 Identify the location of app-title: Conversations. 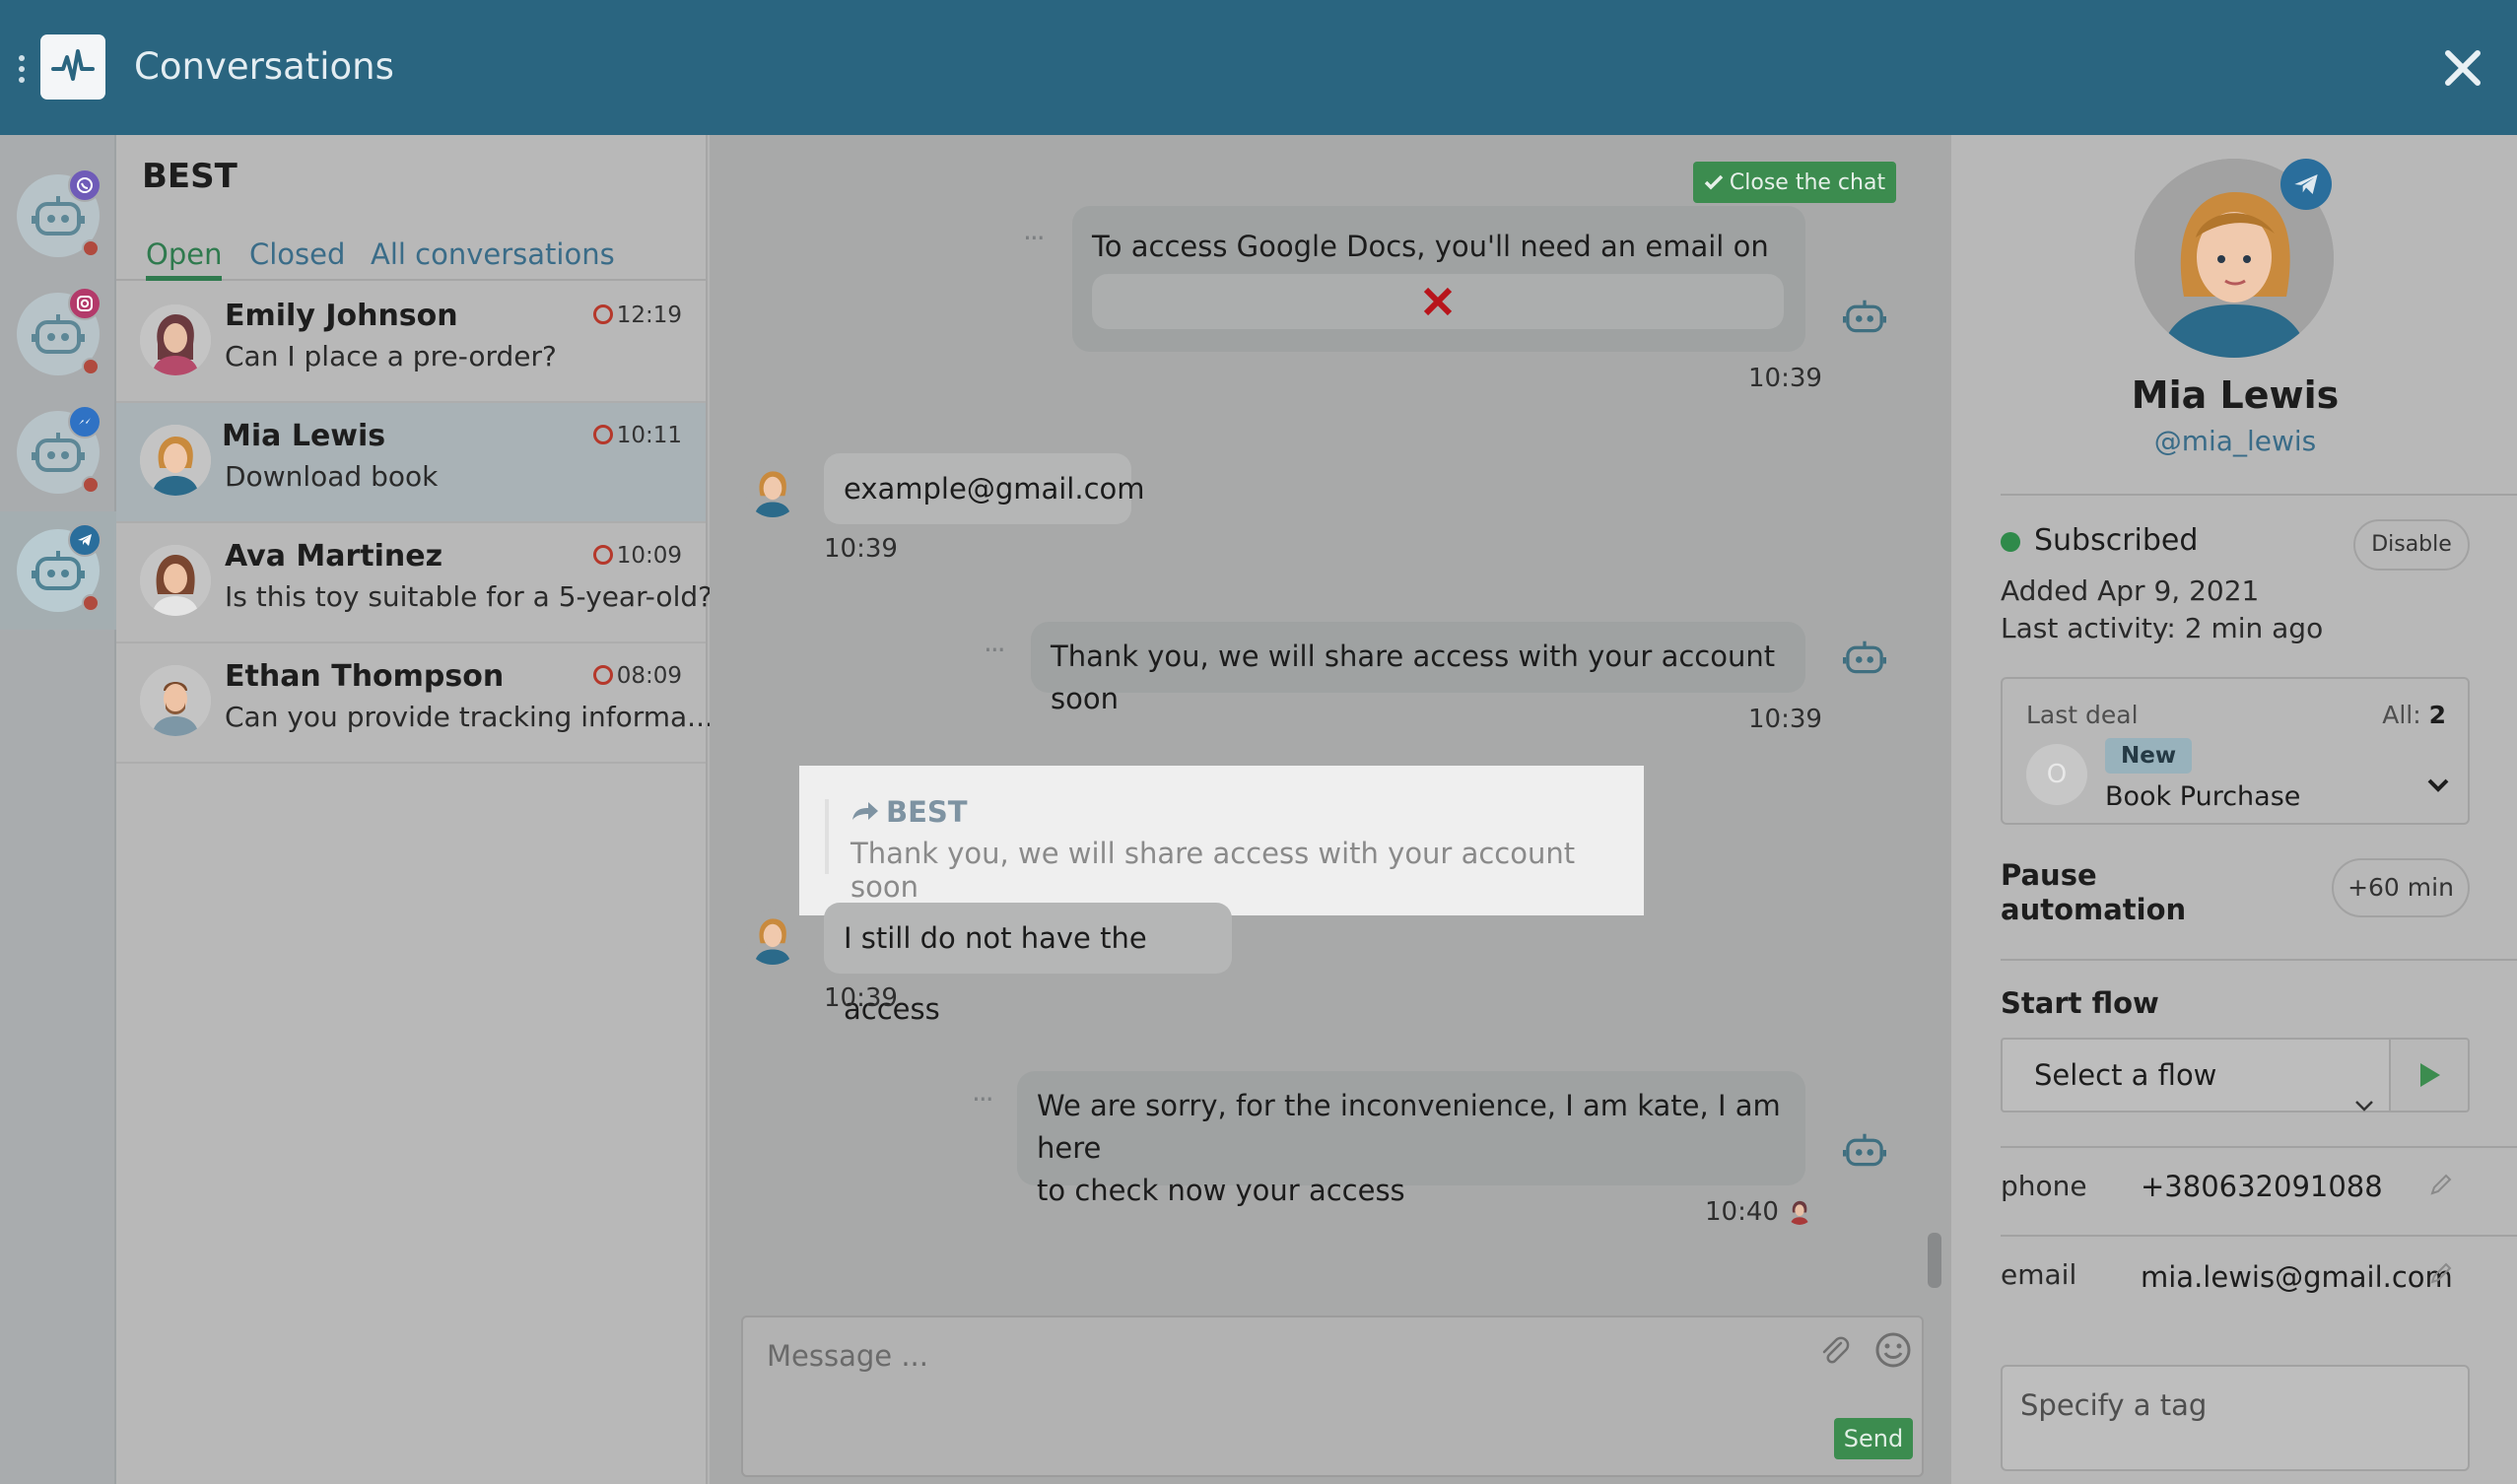
(264, 66).